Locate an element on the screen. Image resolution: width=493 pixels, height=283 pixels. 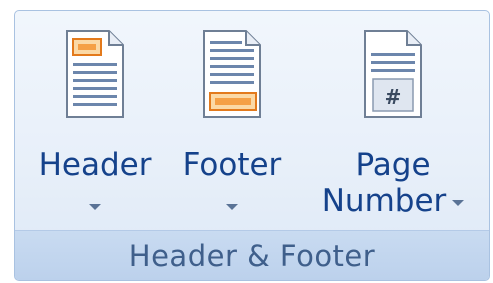
page-number-icon: # is located at coordinates (393, 74).